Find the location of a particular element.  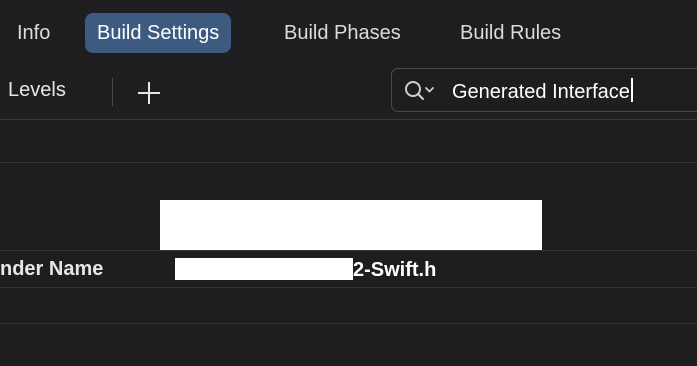

search-field: Generated Interface is located at coordinates (544, 90).